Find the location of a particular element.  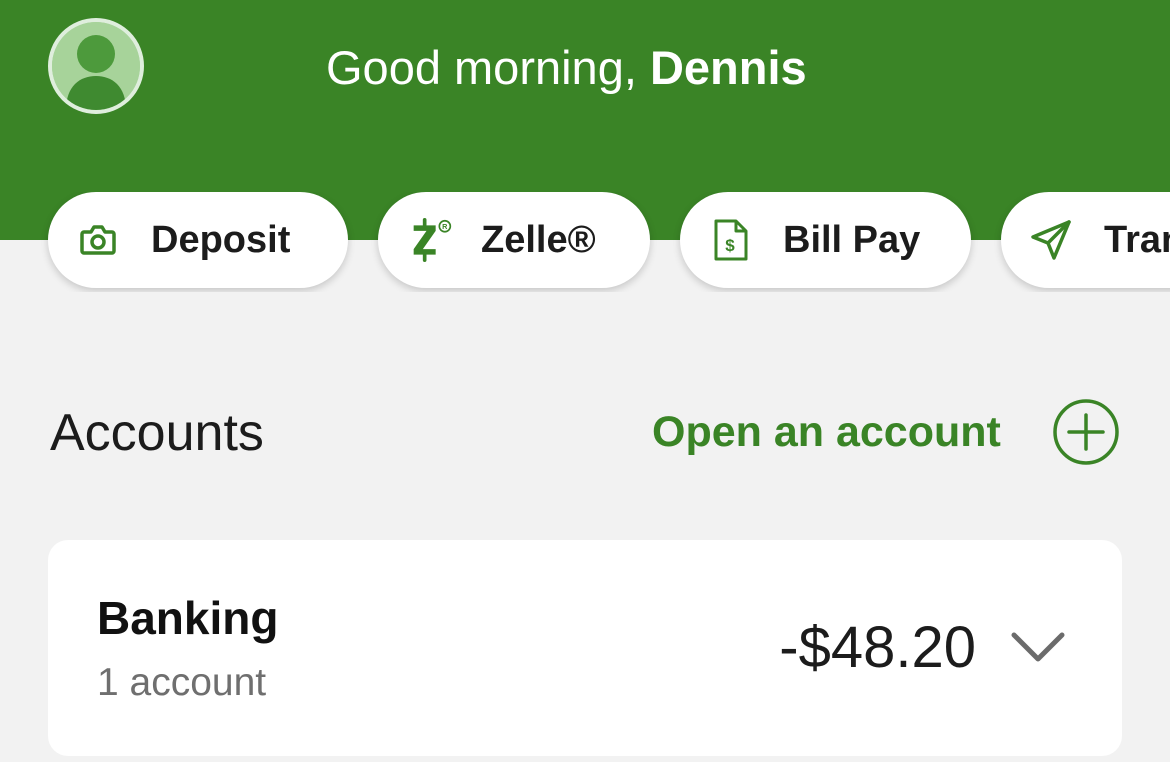

deposit-label: Deposit is located at coordinates (221, 239).